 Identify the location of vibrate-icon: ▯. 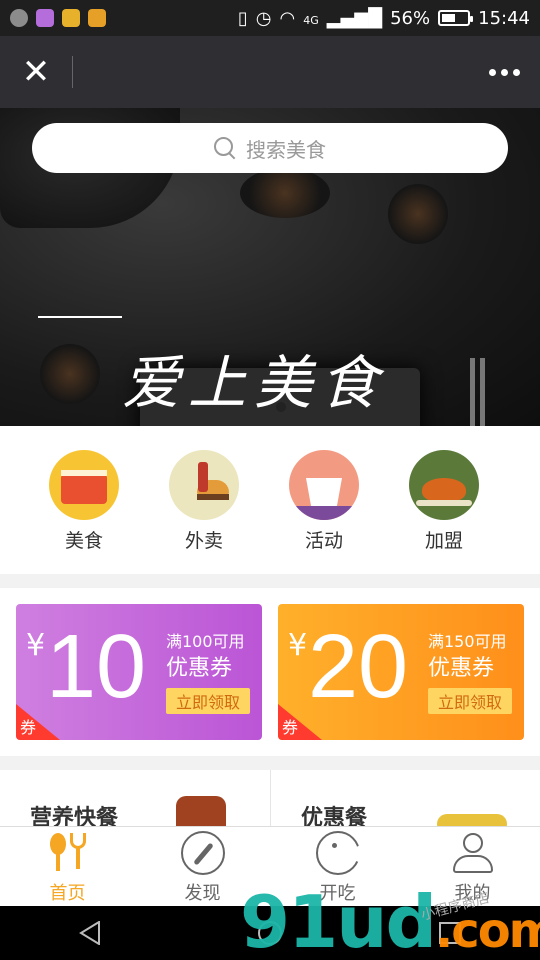
(242, 18).